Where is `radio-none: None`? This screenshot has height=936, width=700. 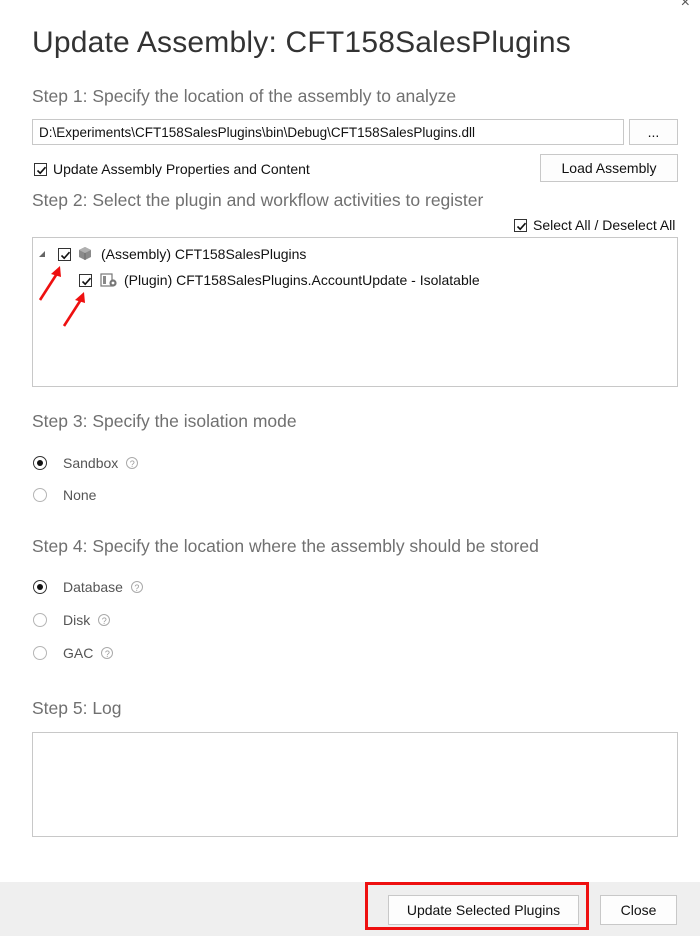 radio-none: None is located at coordinates (64, 495).